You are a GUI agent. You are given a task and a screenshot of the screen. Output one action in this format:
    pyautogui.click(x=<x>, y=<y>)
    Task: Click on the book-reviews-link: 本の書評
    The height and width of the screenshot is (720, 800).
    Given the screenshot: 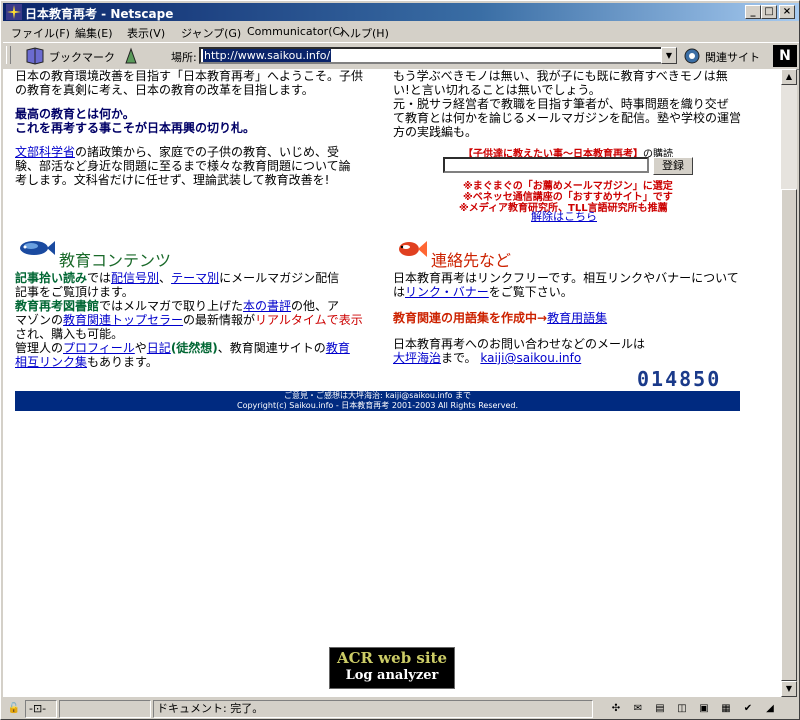 What is the action you would take?
    pyautogui.click(x=267, y=306)
    